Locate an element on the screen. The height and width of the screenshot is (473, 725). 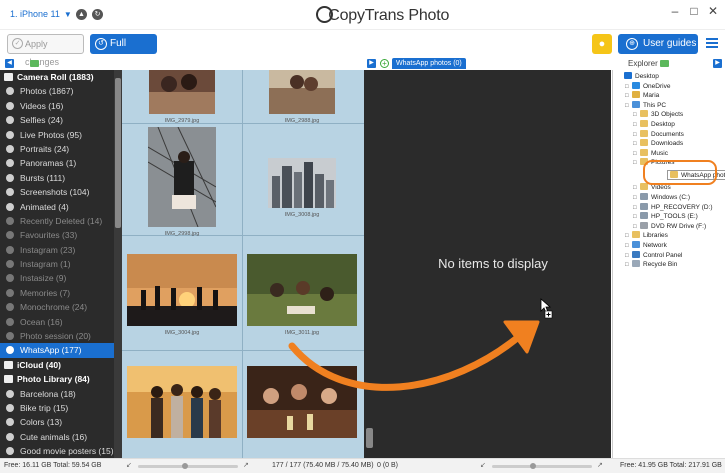
sidebar-item: Good movie posters (15) is located at coordinates (57, 451).